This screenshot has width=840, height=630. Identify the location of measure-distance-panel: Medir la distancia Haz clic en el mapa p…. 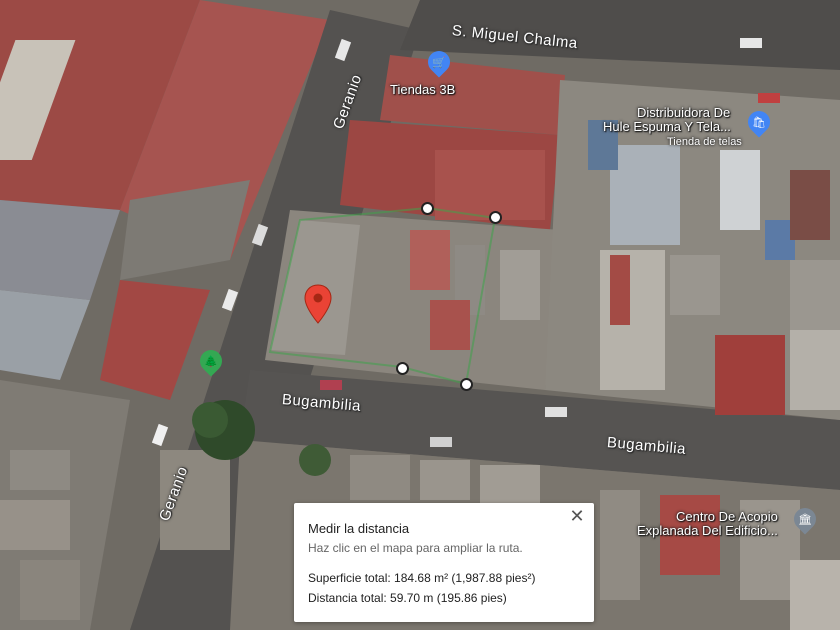
(444, 562).